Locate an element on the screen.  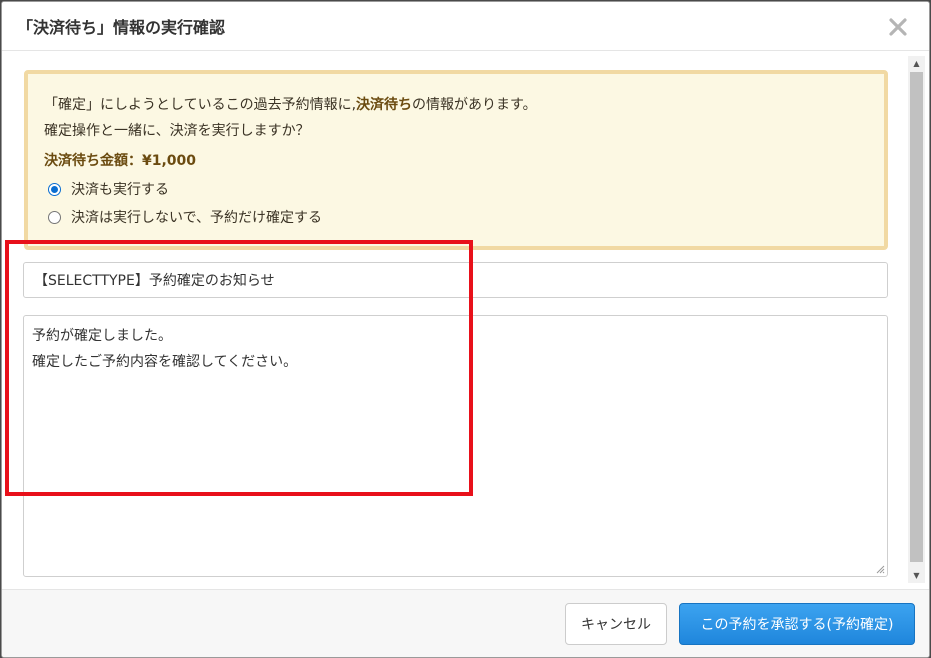
option-execute-payment: 決済も実行する is located at coordinates (108, 189).